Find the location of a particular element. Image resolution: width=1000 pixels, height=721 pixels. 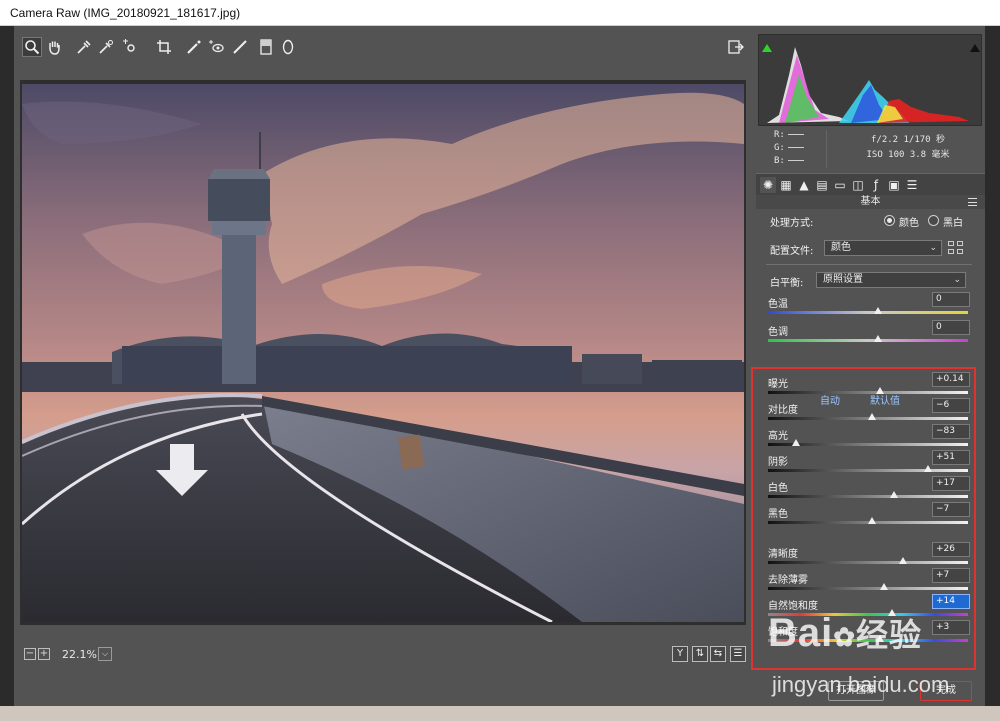

blacks-slider-thumb is located at coordinates (872, 520).